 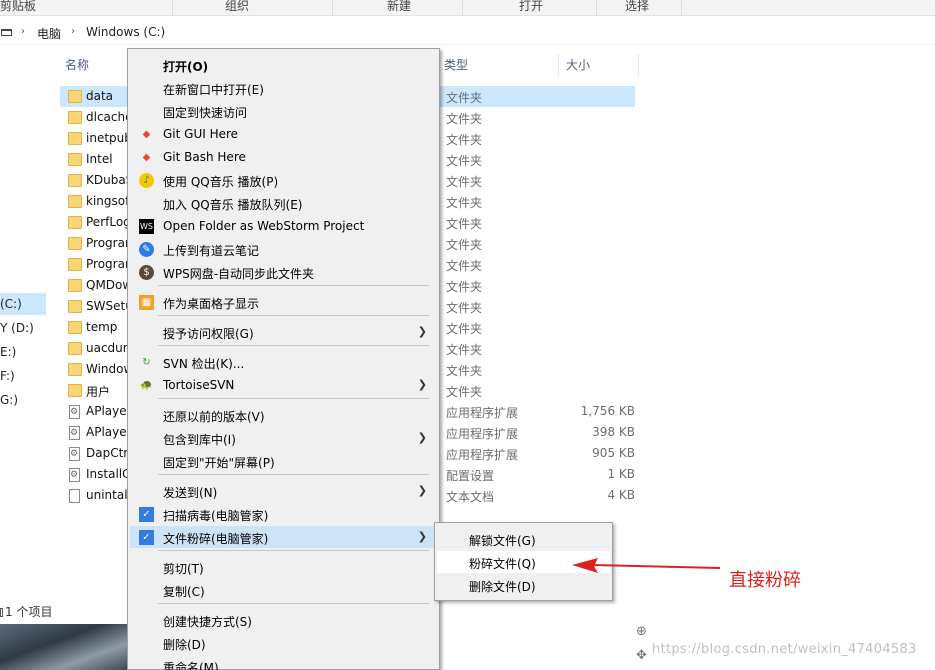 I want to click on nav-item-drive: Y (D:), so click(x=23, y=328).